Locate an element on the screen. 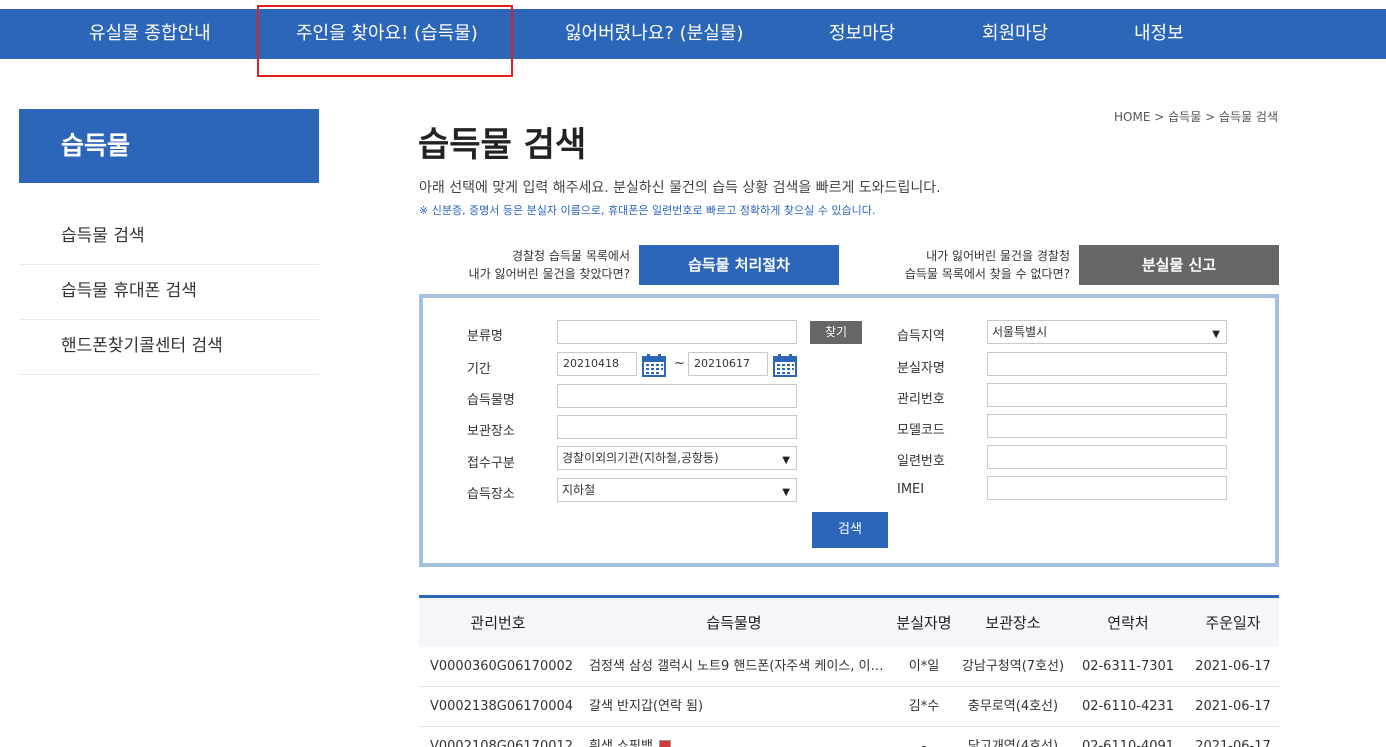  page-title: 습득물 검색 is located at coordinates (502, 145).